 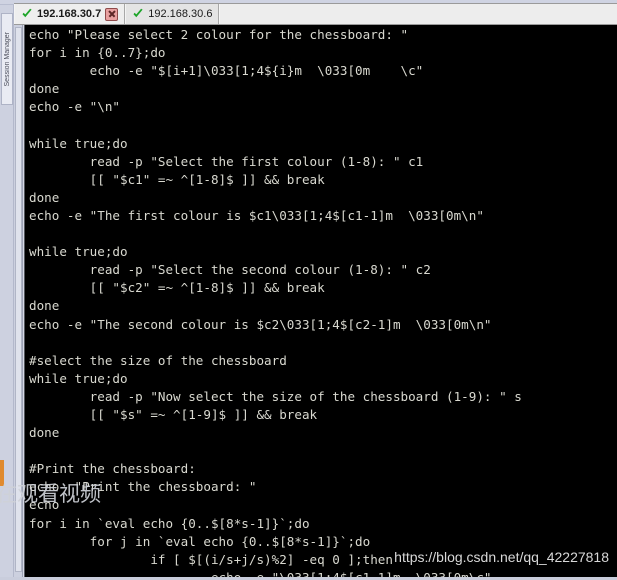 What do you see at coordinates (2, 473) in the screenshot?
I see `sidebar-activity-marker` at bounding box center [2, 473].